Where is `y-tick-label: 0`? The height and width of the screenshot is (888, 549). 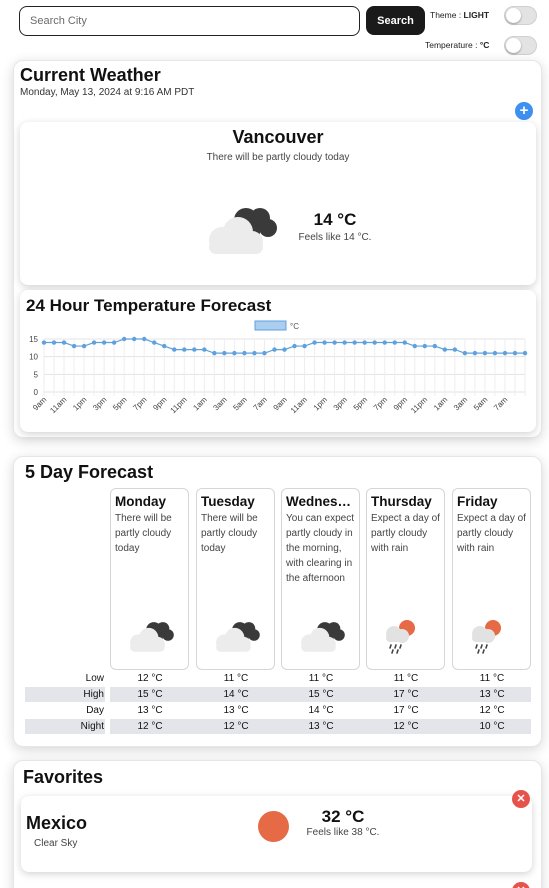 y-tick-label: 0 is located at coordinates (36, 392).